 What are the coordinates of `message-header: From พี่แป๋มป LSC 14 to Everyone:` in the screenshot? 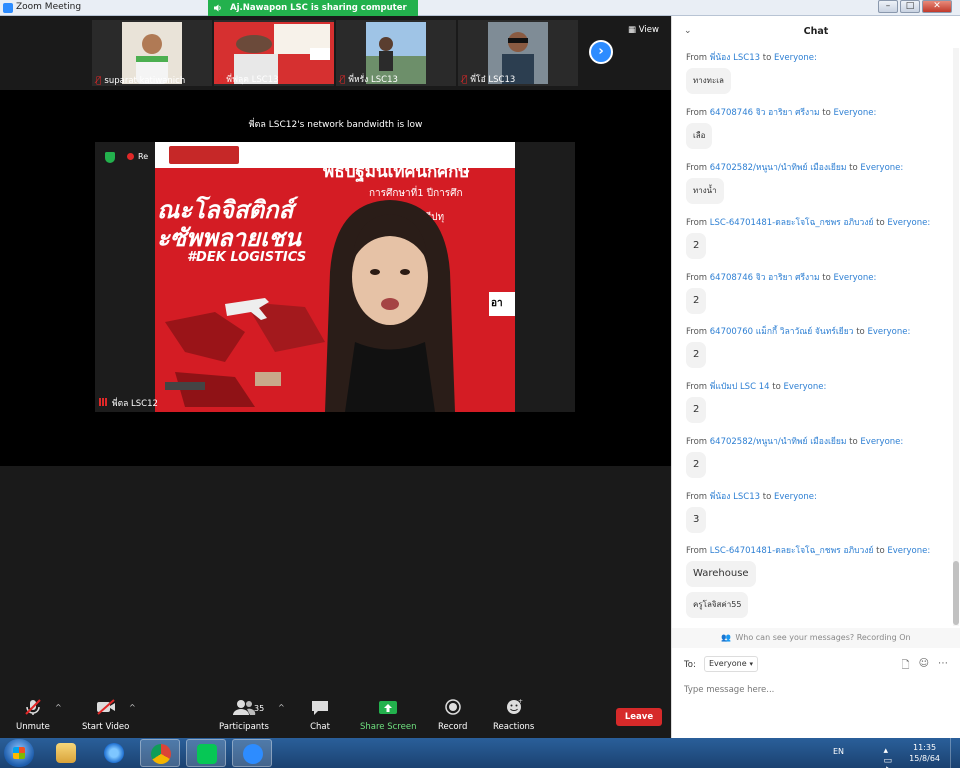 It's located at (756, 387).